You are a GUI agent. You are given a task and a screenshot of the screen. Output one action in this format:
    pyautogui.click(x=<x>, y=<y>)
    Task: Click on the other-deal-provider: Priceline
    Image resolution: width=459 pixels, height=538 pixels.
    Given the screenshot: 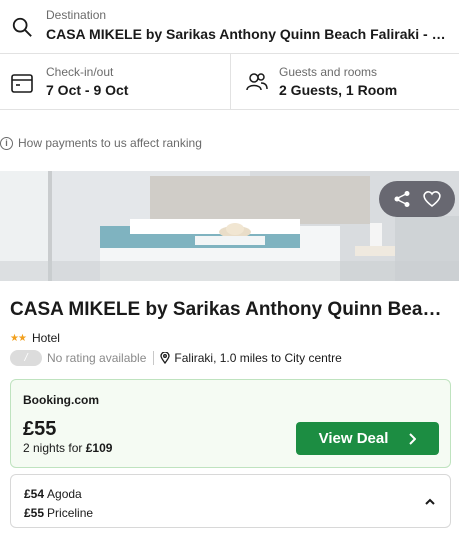 What is the action you would take?
    pyautogui.click(x=70, y=513)
    